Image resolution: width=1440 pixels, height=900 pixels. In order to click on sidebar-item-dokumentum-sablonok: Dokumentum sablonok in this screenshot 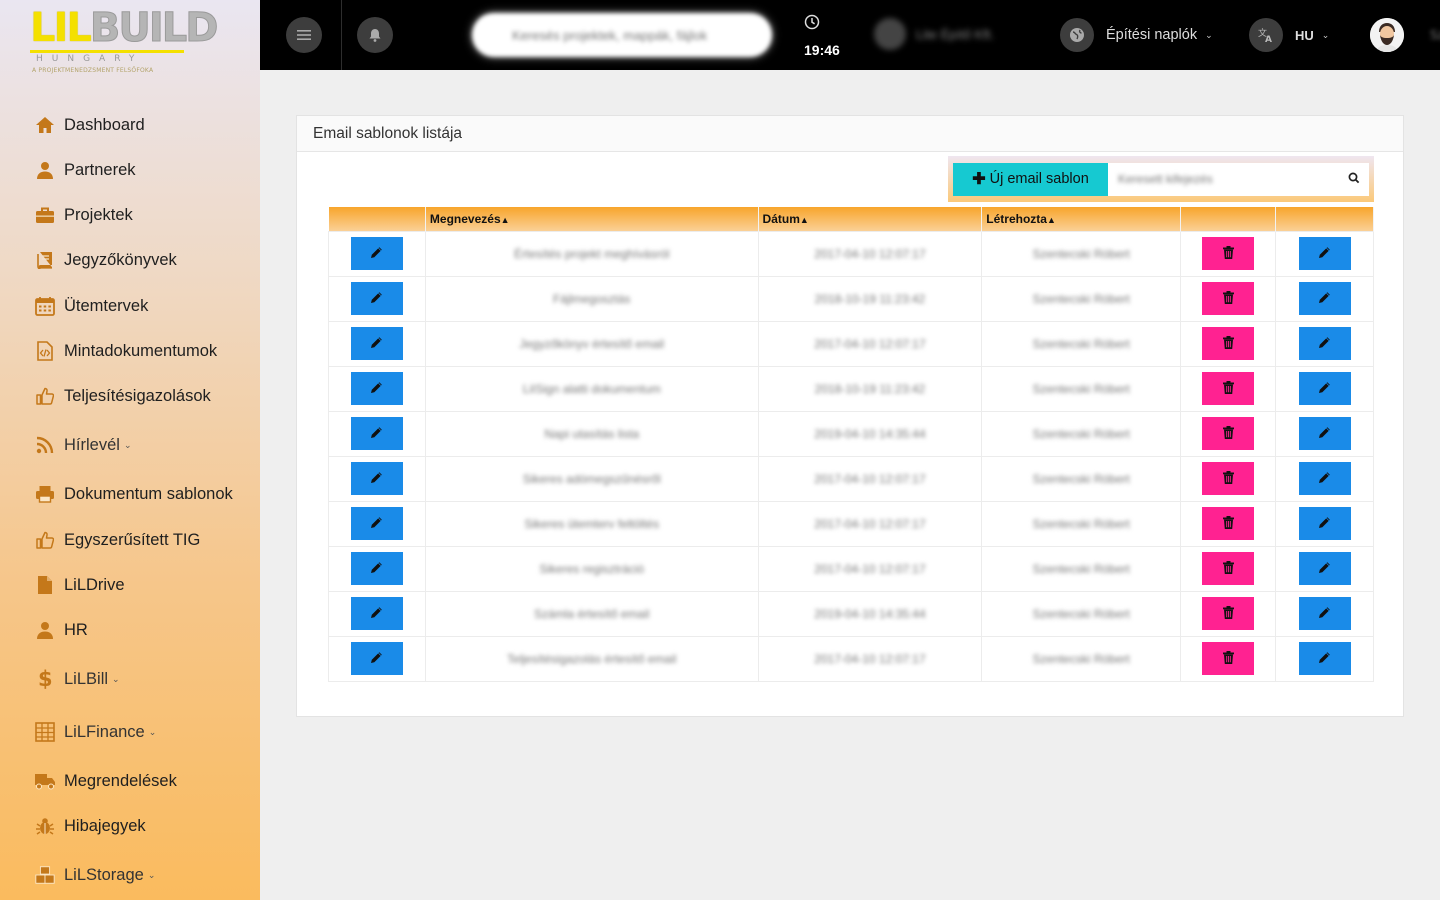, I will do `click(133, 494)`.